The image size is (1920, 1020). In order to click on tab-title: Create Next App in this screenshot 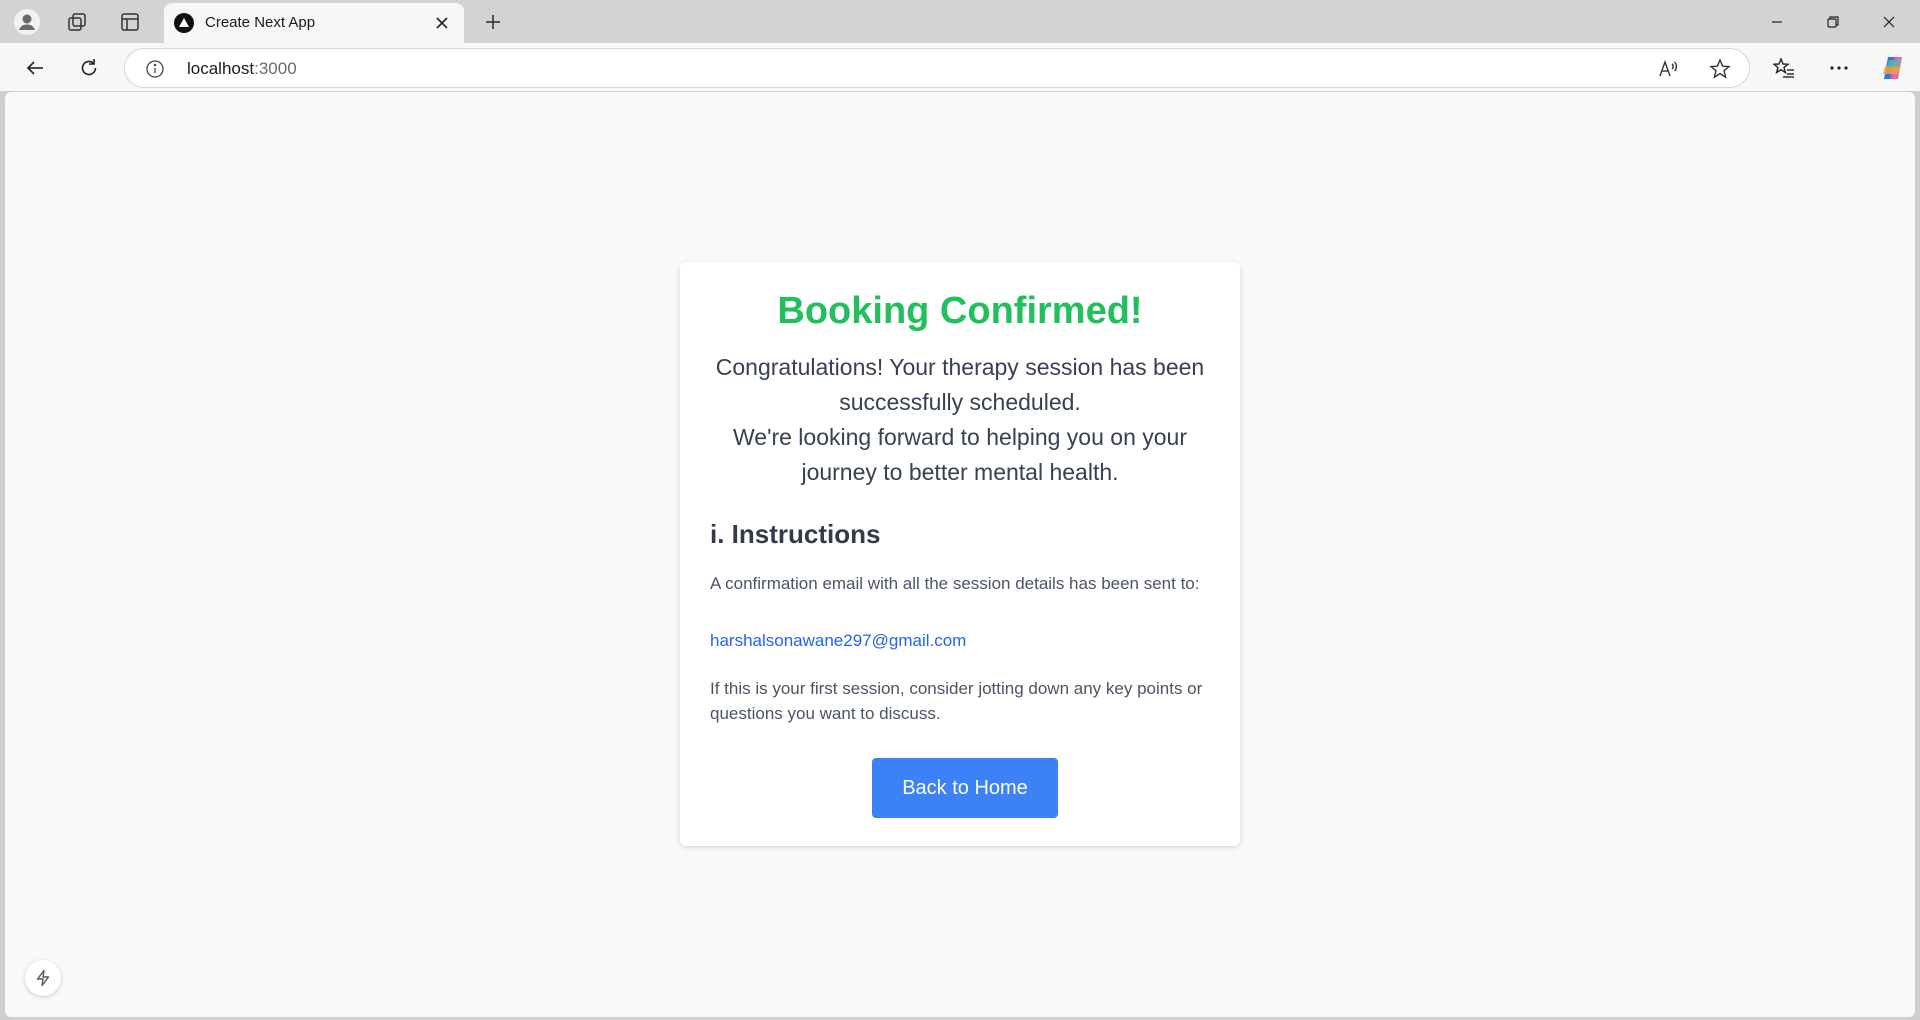, I will do `click(260, 22)`.